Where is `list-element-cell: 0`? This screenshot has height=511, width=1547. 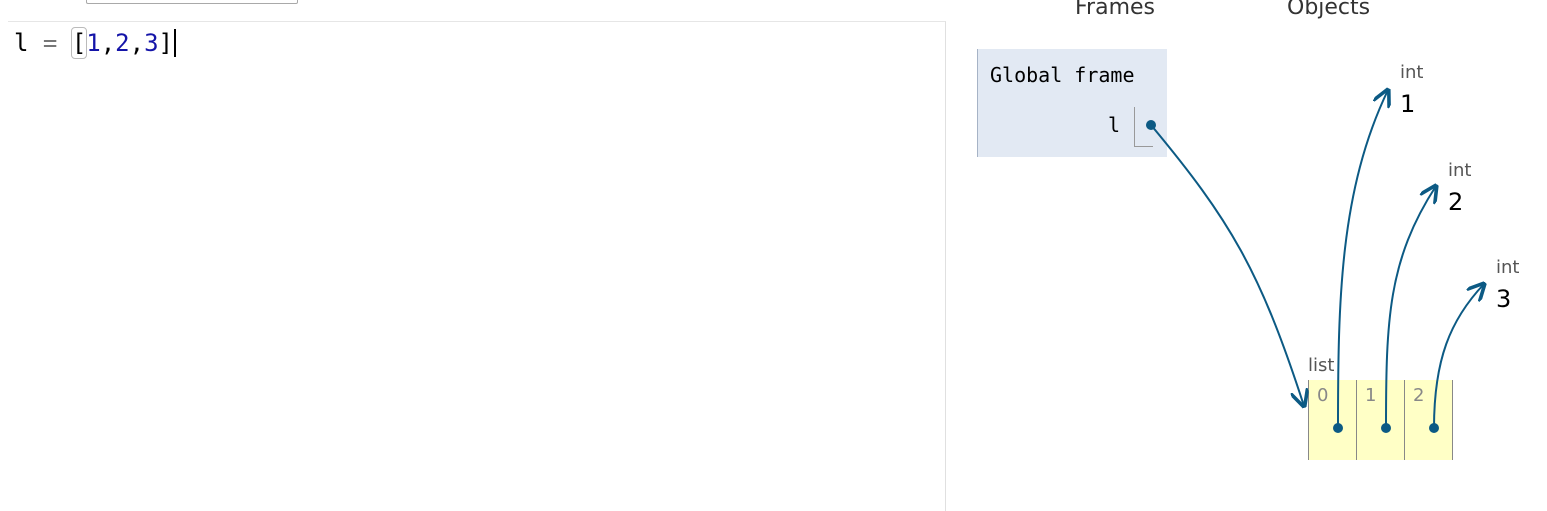 list-element-cell: 0 is located at coordinates (1333, 420).